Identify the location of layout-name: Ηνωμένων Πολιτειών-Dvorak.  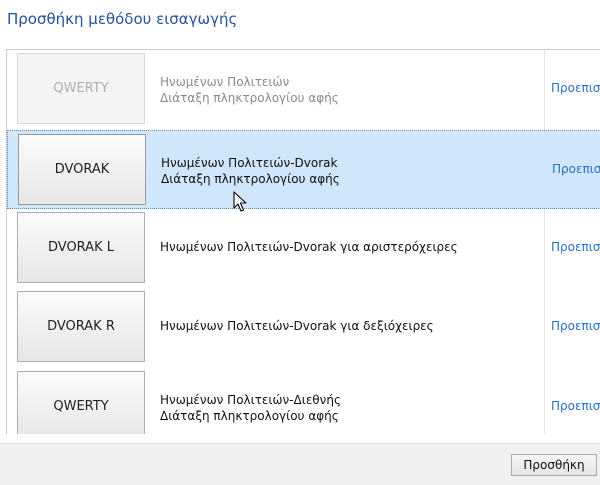
(249, 163).